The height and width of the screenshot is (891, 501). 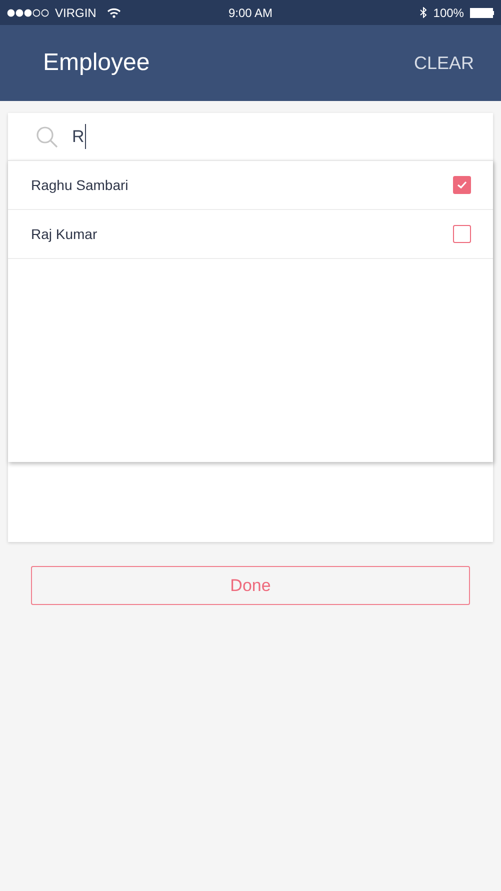 What do you see at coordinates (96, 63) in the screenshot?
I see `page-title: Employee` at bounding box center [96, 63].